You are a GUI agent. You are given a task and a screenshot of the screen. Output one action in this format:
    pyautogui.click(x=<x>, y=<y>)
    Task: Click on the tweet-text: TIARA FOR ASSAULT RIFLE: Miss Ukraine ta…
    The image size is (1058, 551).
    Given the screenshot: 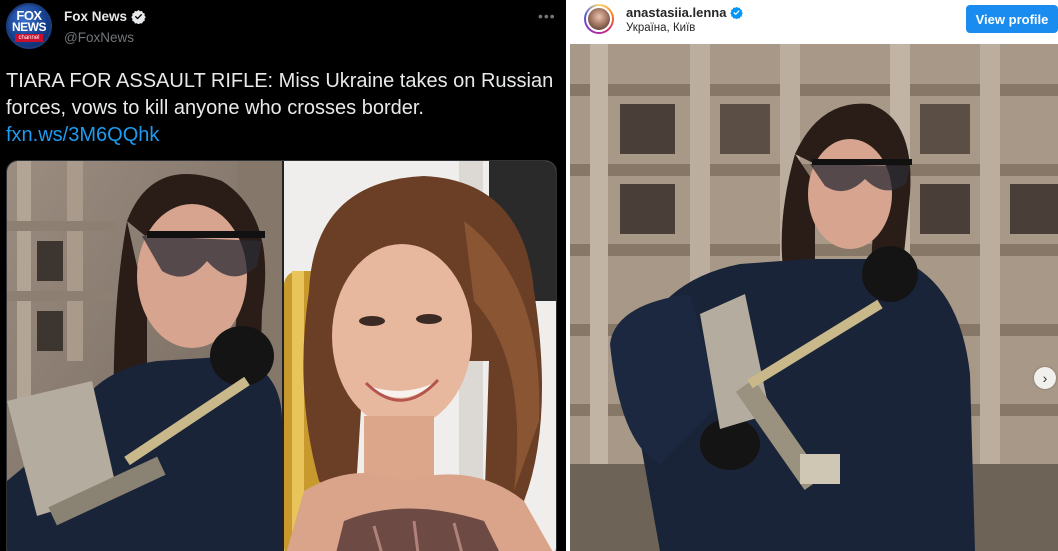 What is the action you would take?
    pyautogui.click(x=280, y=94)
    